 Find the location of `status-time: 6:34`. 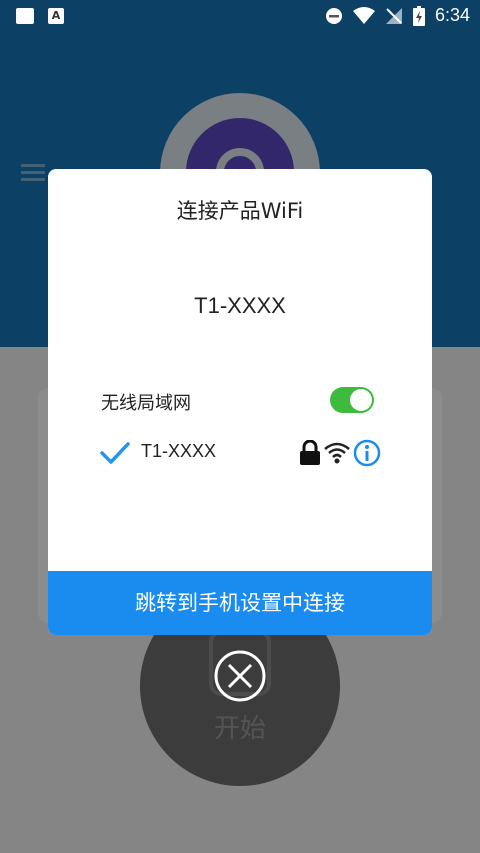

status-time: 6:34 is located at coordinates (452, 15).